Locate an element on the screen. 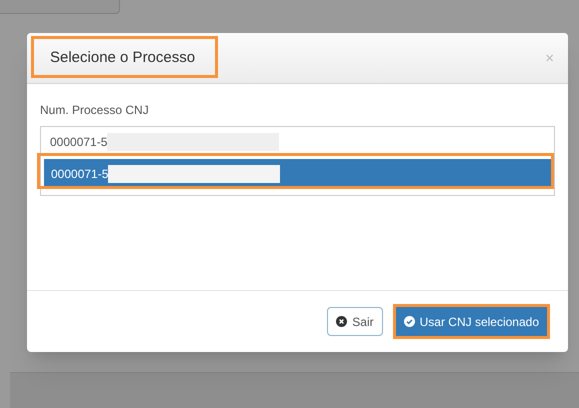 This screenshot has height=408, width=579. exit-button: Sair is located at coordinates (355, 321).